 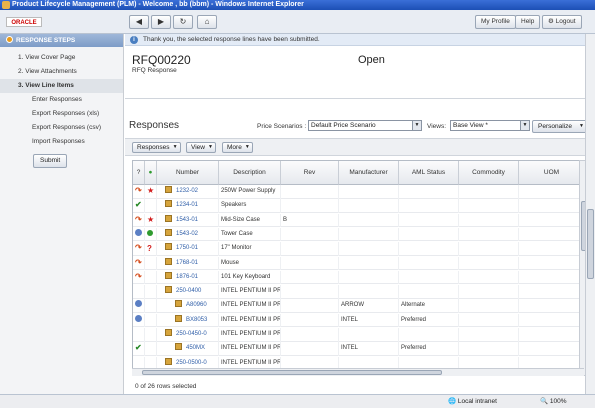 I want to click on info-icon: i, so click(x=134, y=40).